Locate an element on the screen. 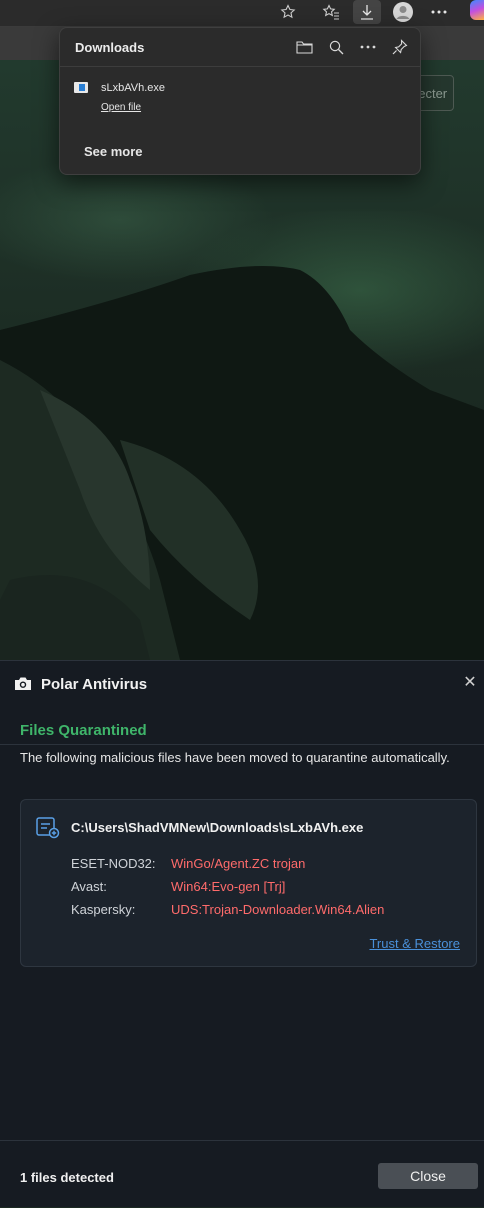 The image size is (484, 1208). exe-file-icon is located at coordinates (81, 87).